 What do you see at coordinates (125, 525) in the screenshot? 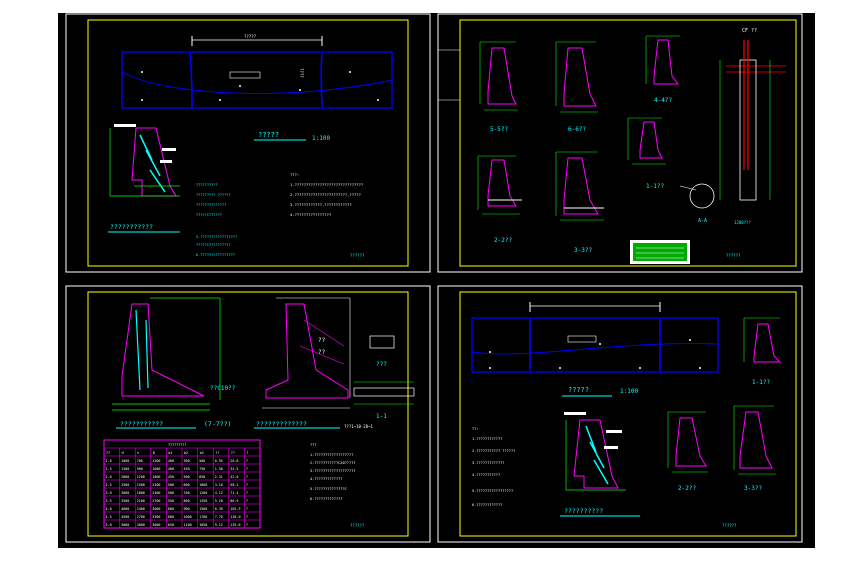
I see `table-cell: 5000` at bounding box center [125, 525].